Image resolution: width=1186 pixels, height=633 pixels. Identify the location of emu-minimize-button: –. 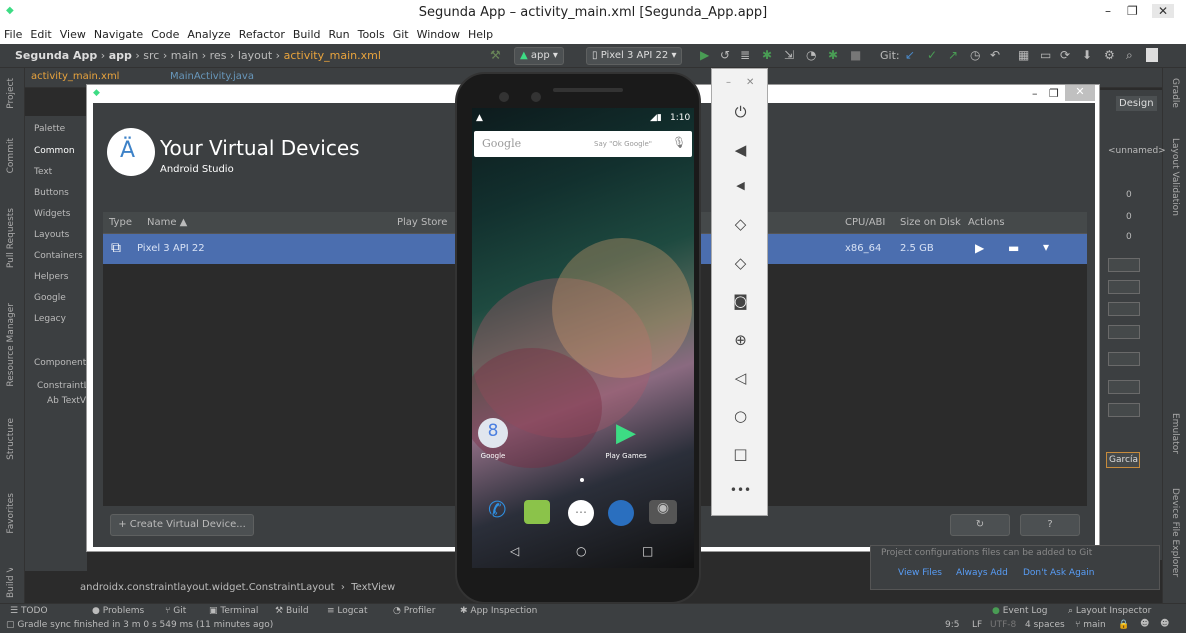
(728, 82).